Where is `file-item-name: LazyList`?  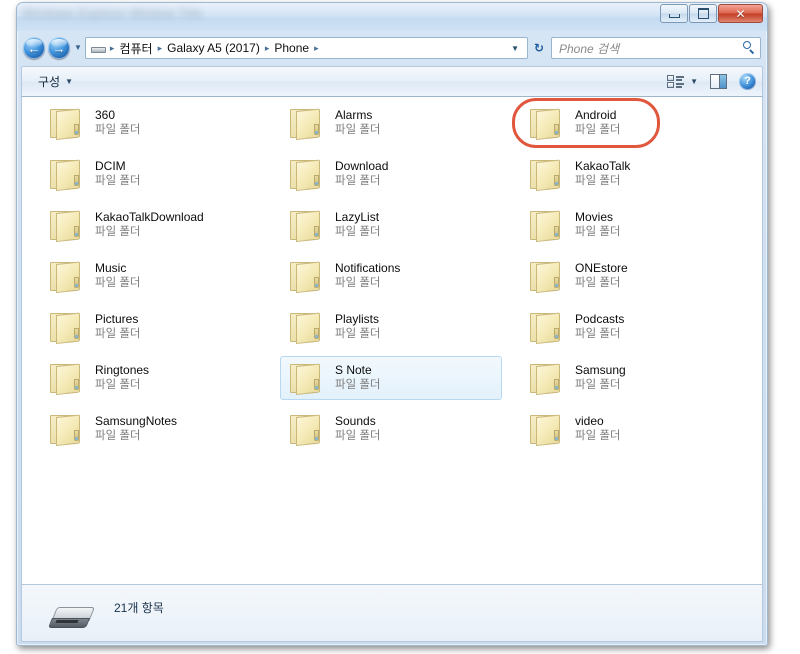
file-item-name: LazyList is located at coordinates (357, 217).